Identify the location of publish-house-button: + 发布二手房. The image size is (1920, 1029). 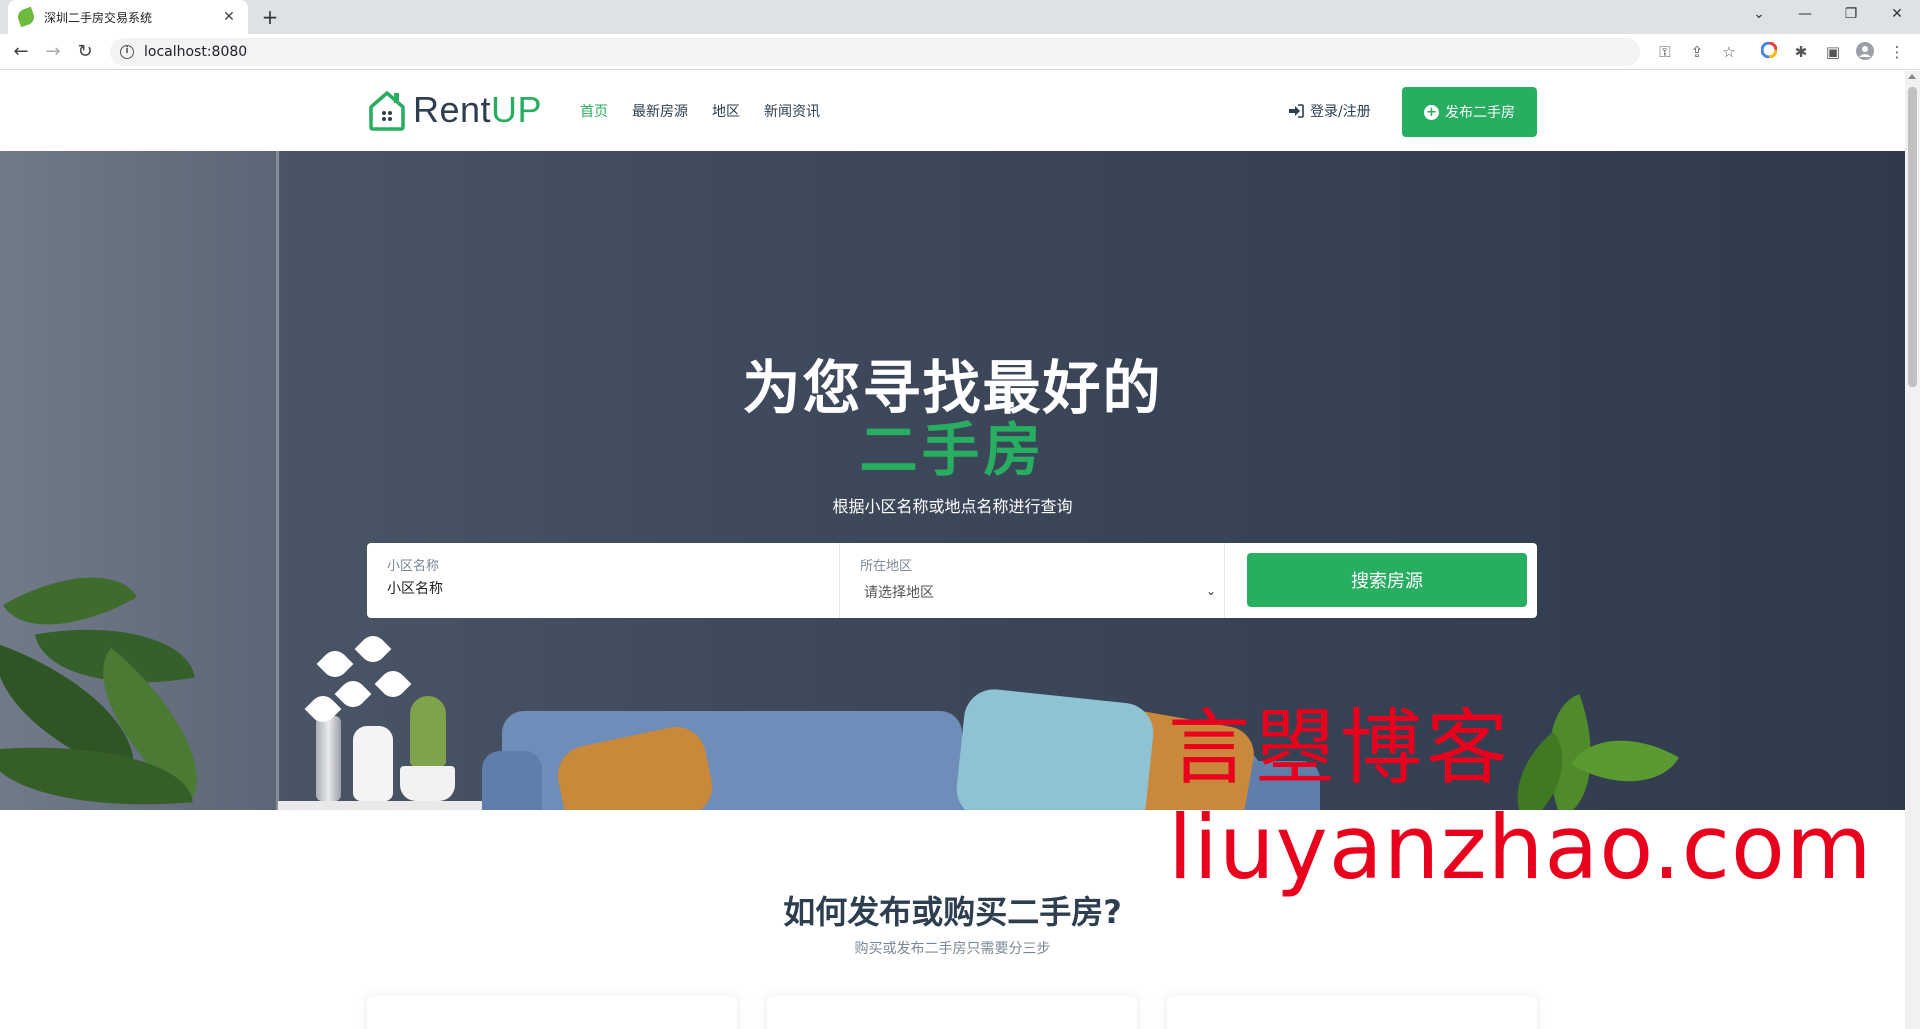
(1469, 112).